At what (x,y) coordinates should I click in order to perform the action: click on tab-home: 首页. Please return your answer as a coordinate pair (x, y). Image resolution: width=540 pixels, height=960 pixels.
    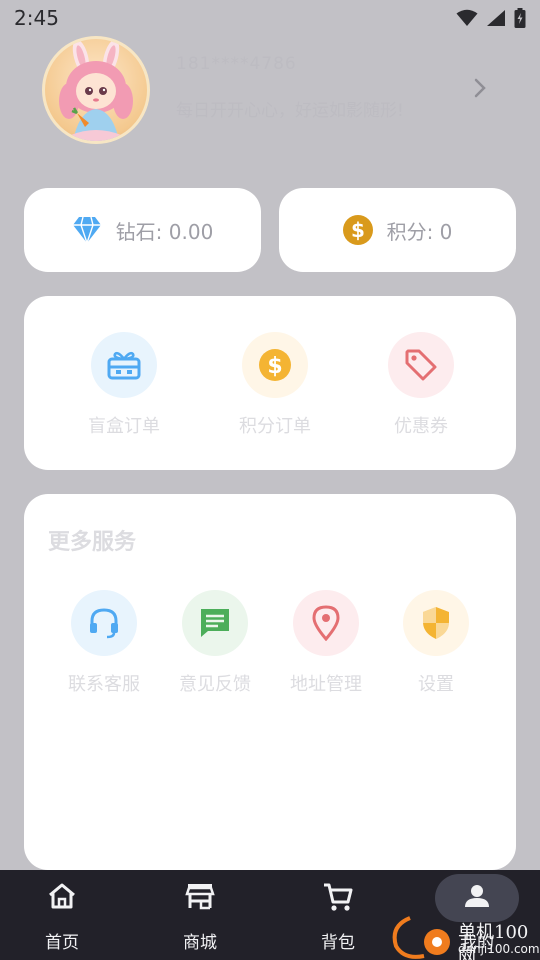
    Looking at the image, I should click on (62, 915).